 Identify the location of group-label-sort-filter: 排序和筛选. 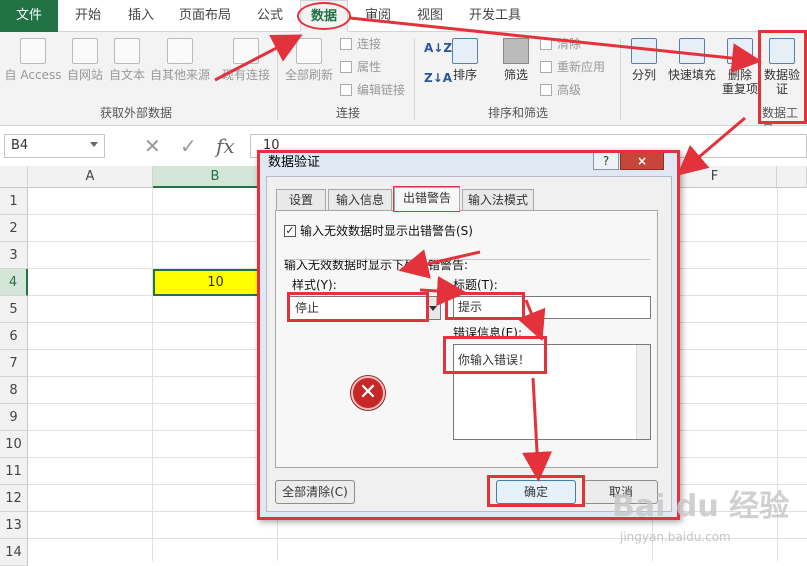
(518, 113).